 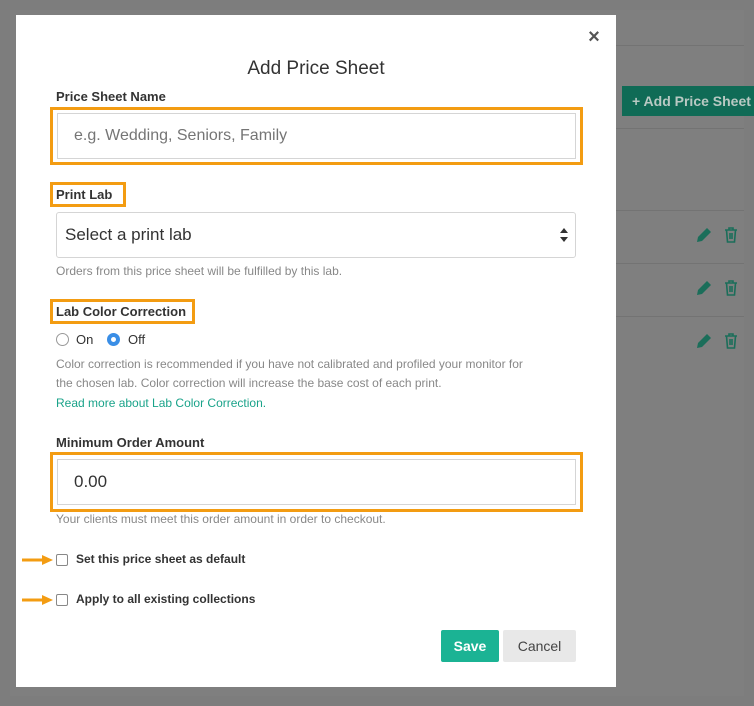 What do you see at coordinates (316, 235) in the screenshot?
I see `print-lab-select: Select a print lab` at bounding box center [316, 235].